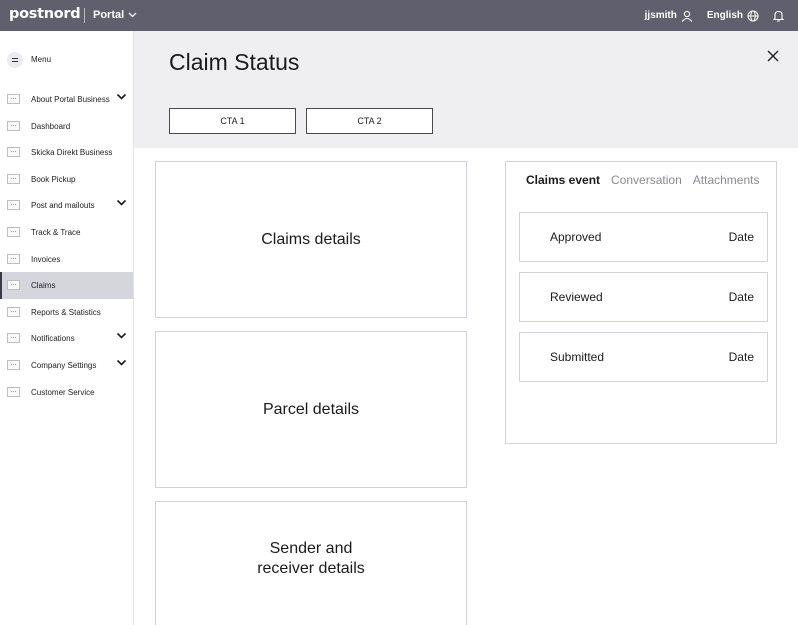 Image resolution: width=798 pixels, height=625 pixels. What do you see at coordinates (576, 237) in the screenshot?
I see `event-status: Approved` at bounding box center [576, 237].